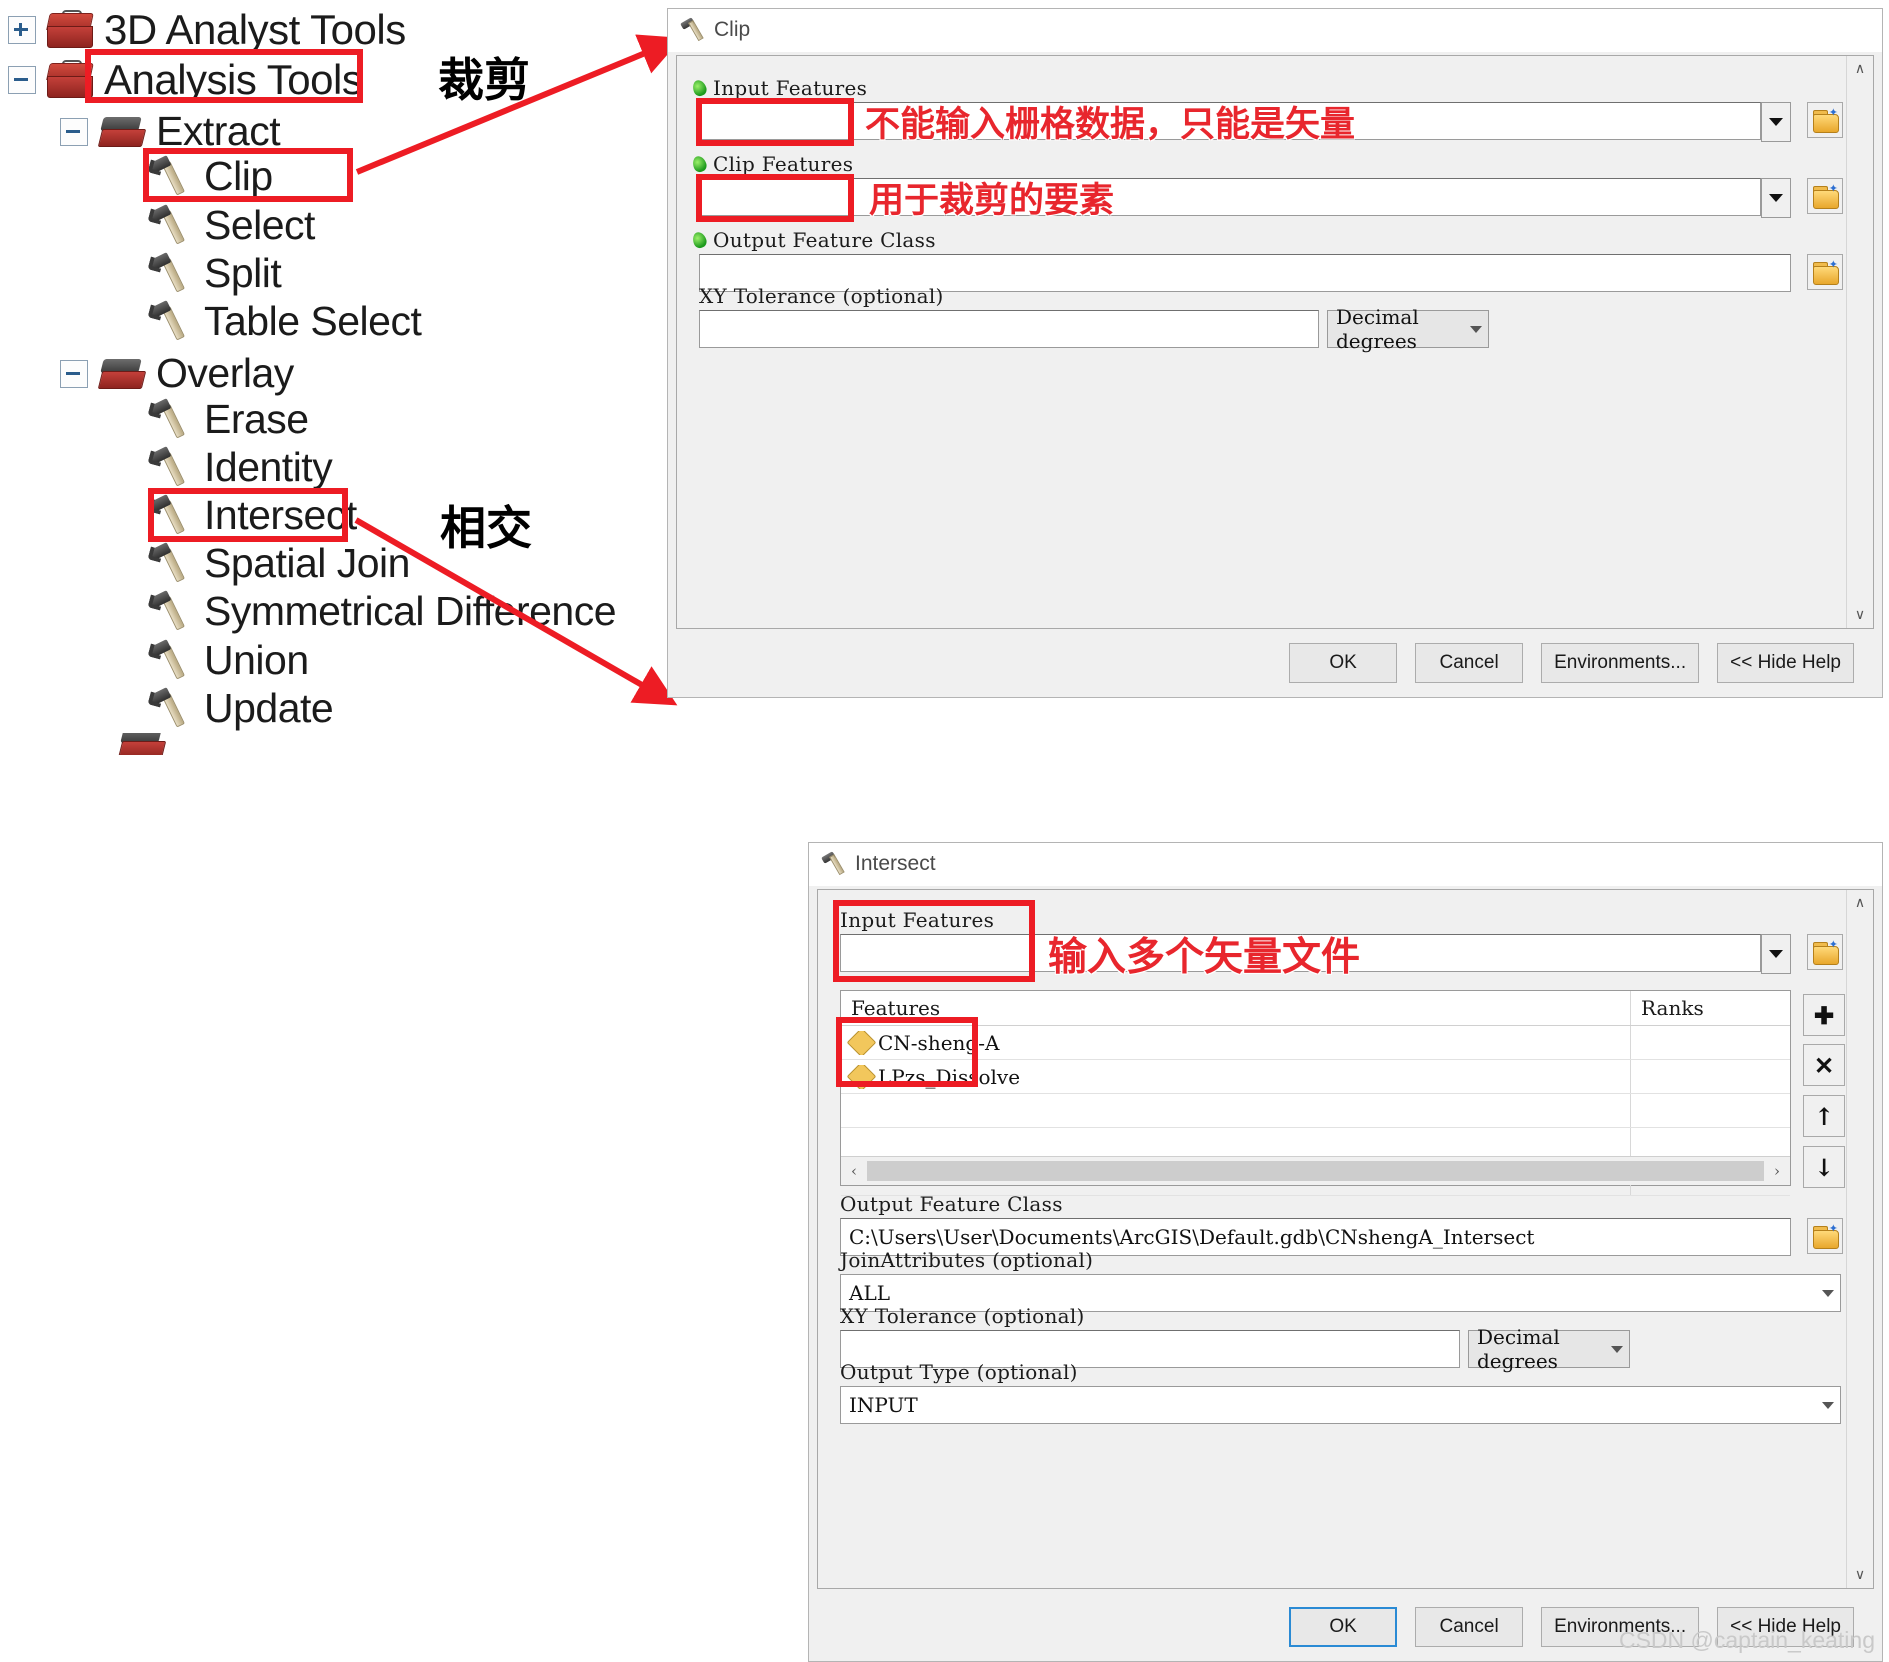 This screenshot has width=1889, height=1662. I want to click on tree-item-3d-analyst-tools: 3D Analyst Tools, so click(207, 30).